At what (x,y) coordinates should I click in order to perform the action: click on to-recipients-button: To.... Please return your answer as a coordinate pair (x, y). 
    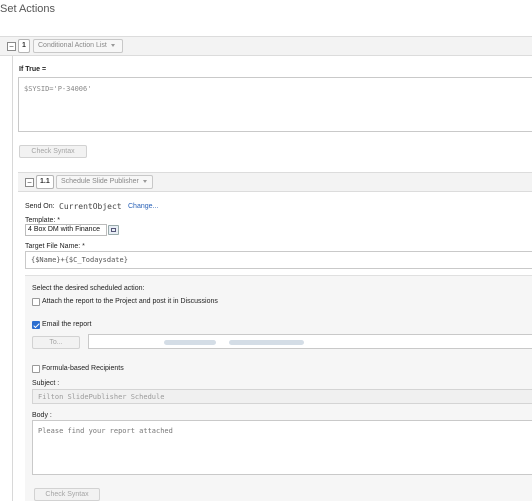
    Looking at the image, I should click on (56, 342).